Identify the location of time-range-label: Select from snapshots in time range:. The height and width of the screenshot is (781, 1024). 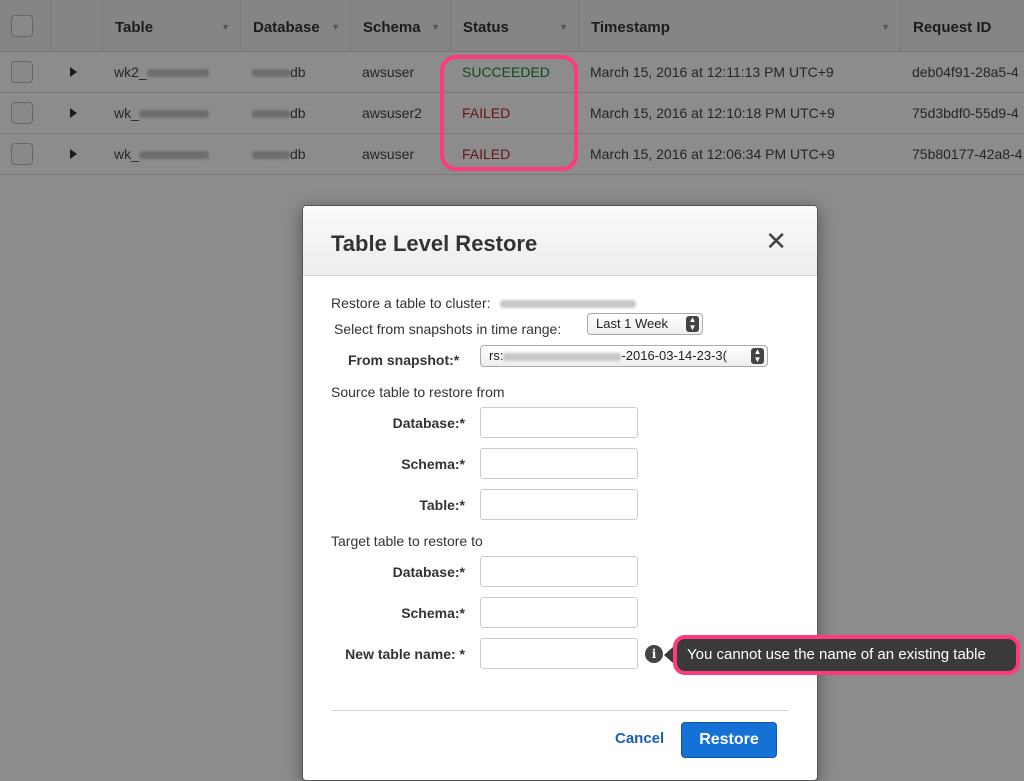
(448, 329).